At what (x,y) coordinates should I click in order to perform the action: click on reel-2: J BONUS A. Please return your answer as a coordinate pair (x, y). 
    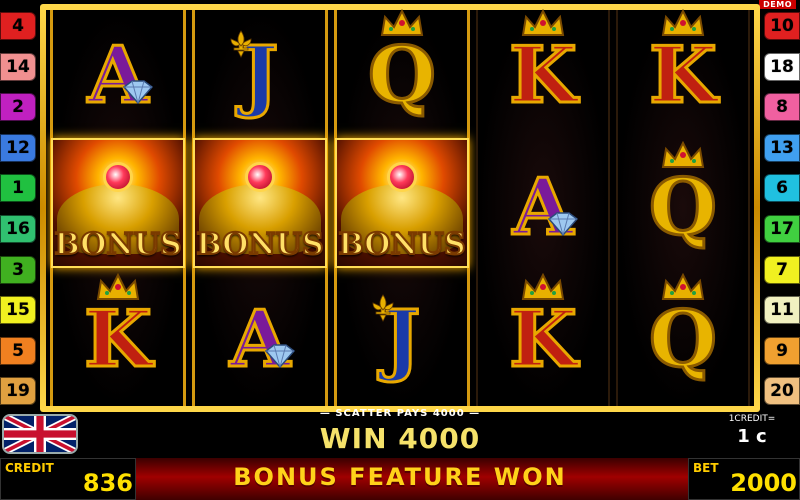
    Looking at the image, I should click on (260, 208).